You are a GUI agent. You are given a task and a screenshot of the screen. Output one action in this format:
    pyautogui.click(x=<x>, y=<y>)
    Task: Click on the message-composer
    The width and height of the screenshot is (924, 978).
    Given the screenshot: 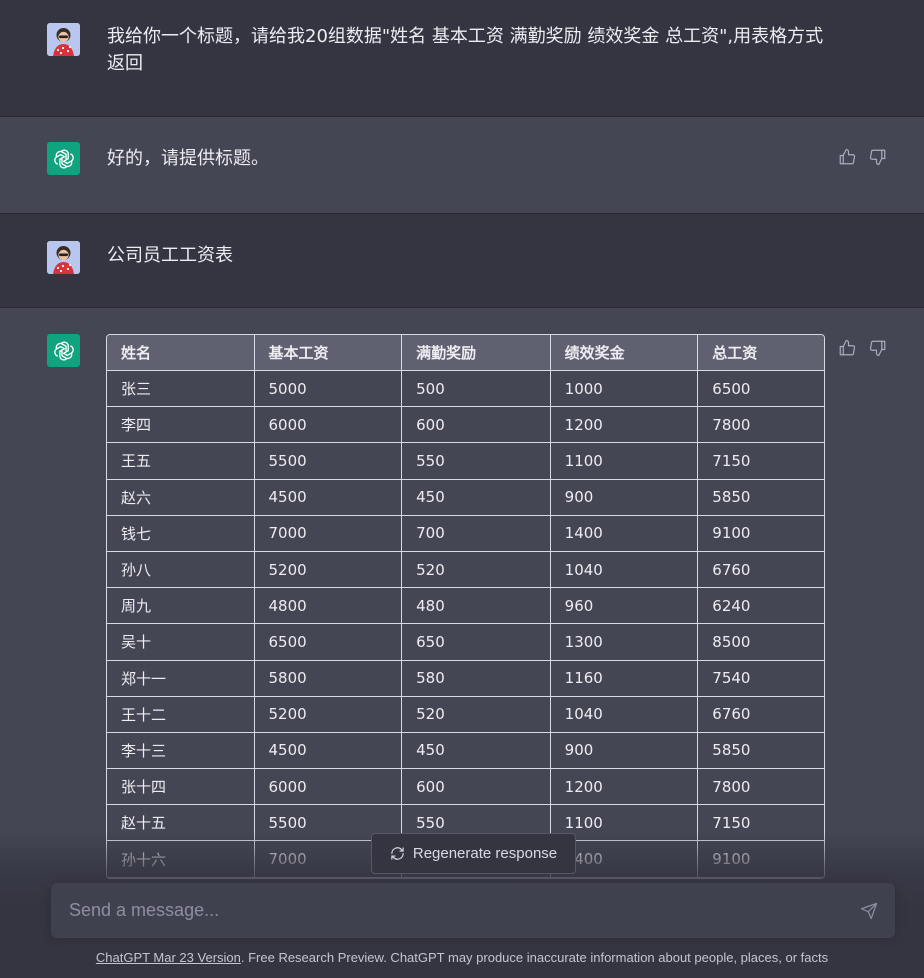 What is the action you would take?
    pyautogui.click(x=473, y=910)
    